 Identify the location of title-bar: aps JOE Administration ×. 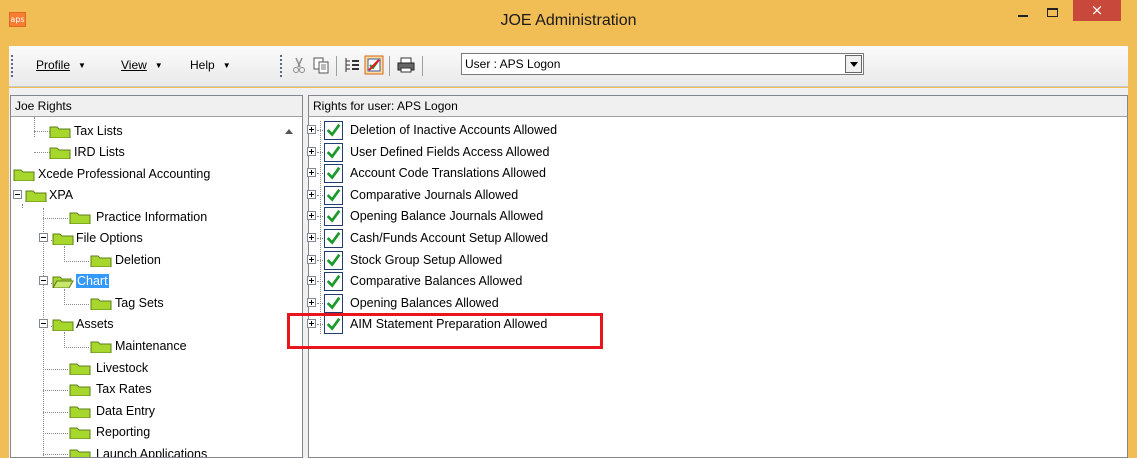
(568, 23).